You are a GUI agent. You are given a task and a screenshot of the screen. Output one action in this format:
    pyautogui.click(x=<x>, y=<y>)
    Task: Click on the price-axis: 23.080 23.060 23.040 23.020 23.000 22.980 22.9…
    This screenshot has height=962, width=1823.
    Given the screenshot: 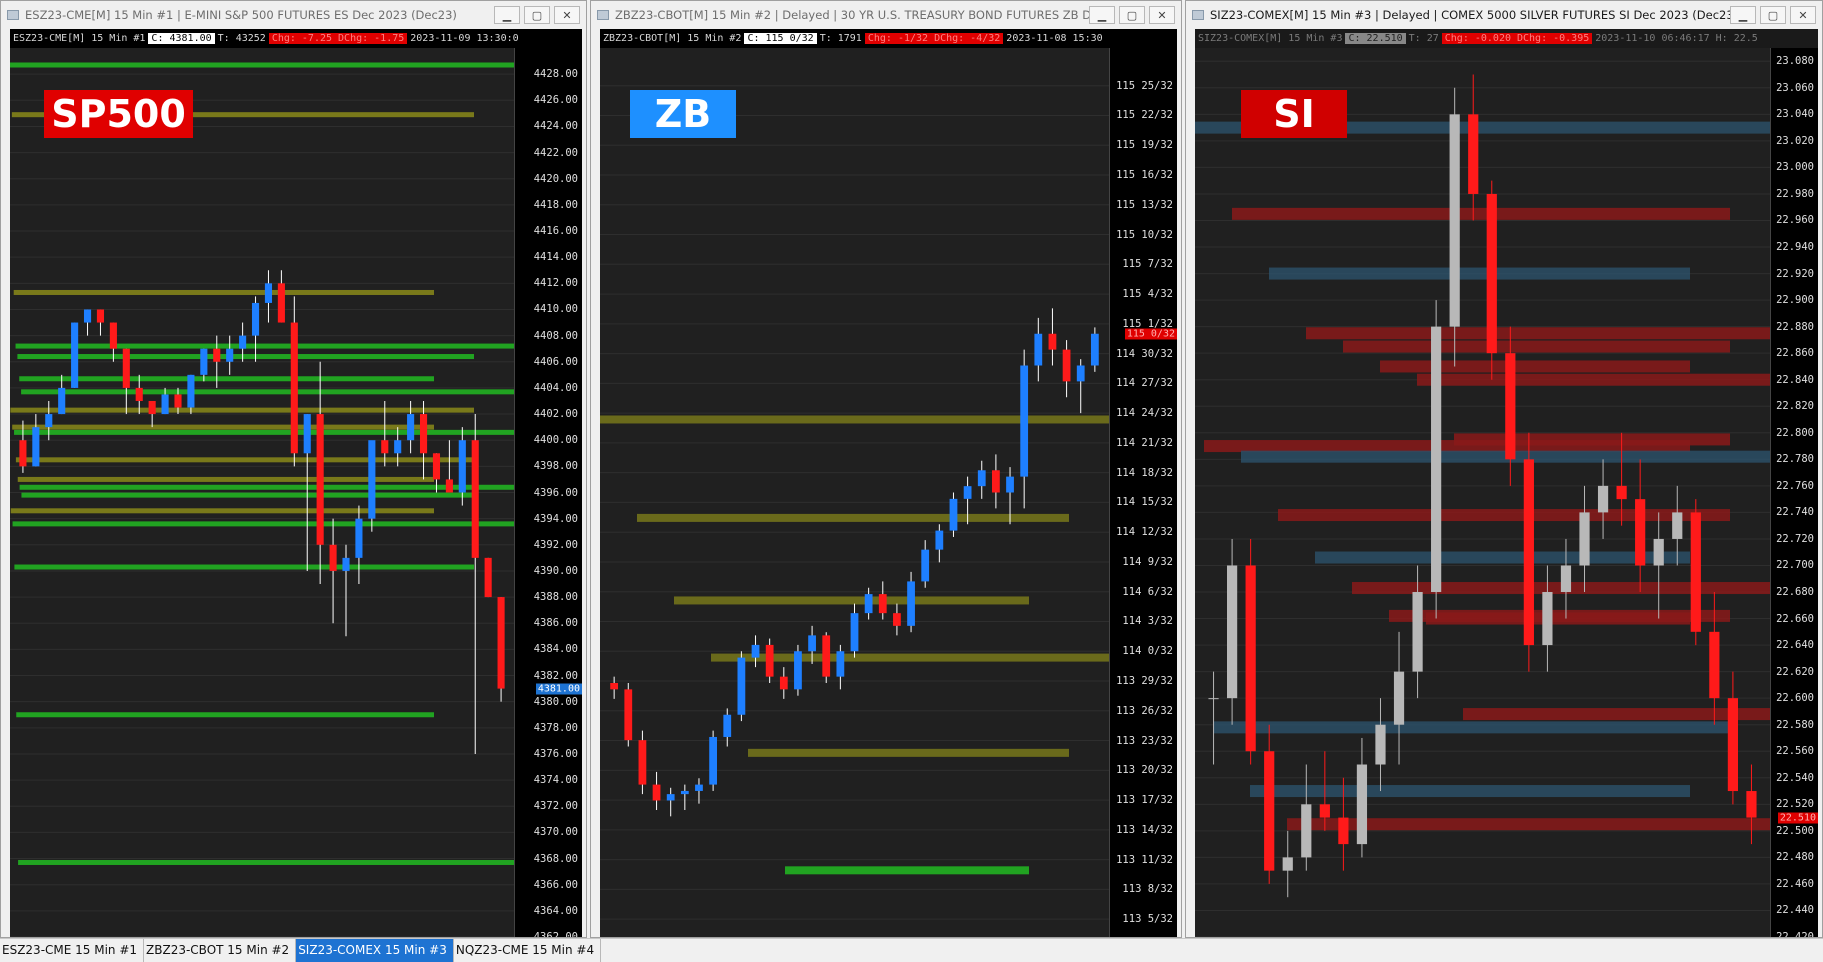 What is the action you would take?
    pyautogui.click(x=1794, y=492)
    